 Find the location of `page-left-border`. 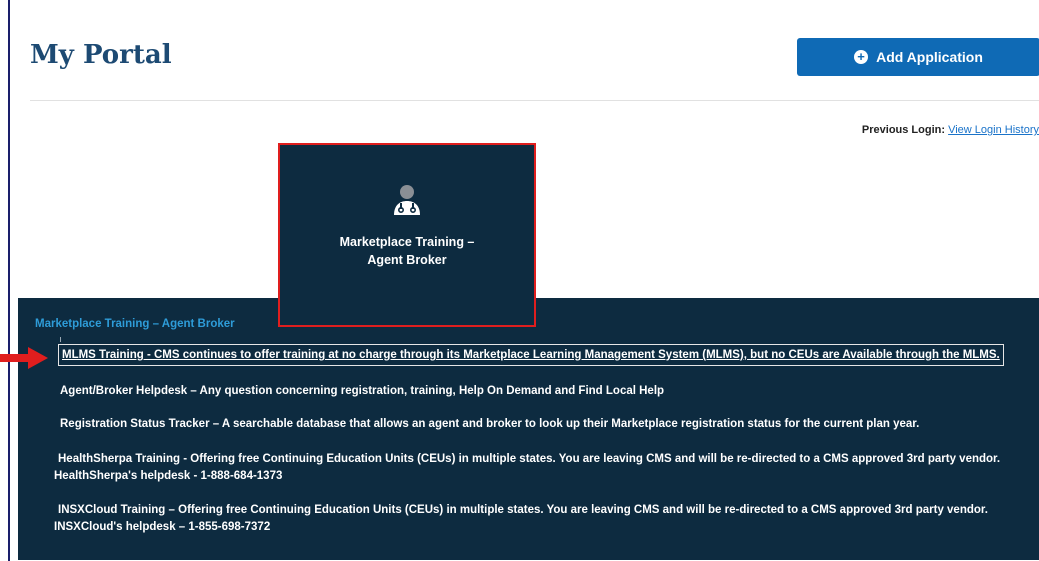

page-left-border is located at coordinates (9, 280).